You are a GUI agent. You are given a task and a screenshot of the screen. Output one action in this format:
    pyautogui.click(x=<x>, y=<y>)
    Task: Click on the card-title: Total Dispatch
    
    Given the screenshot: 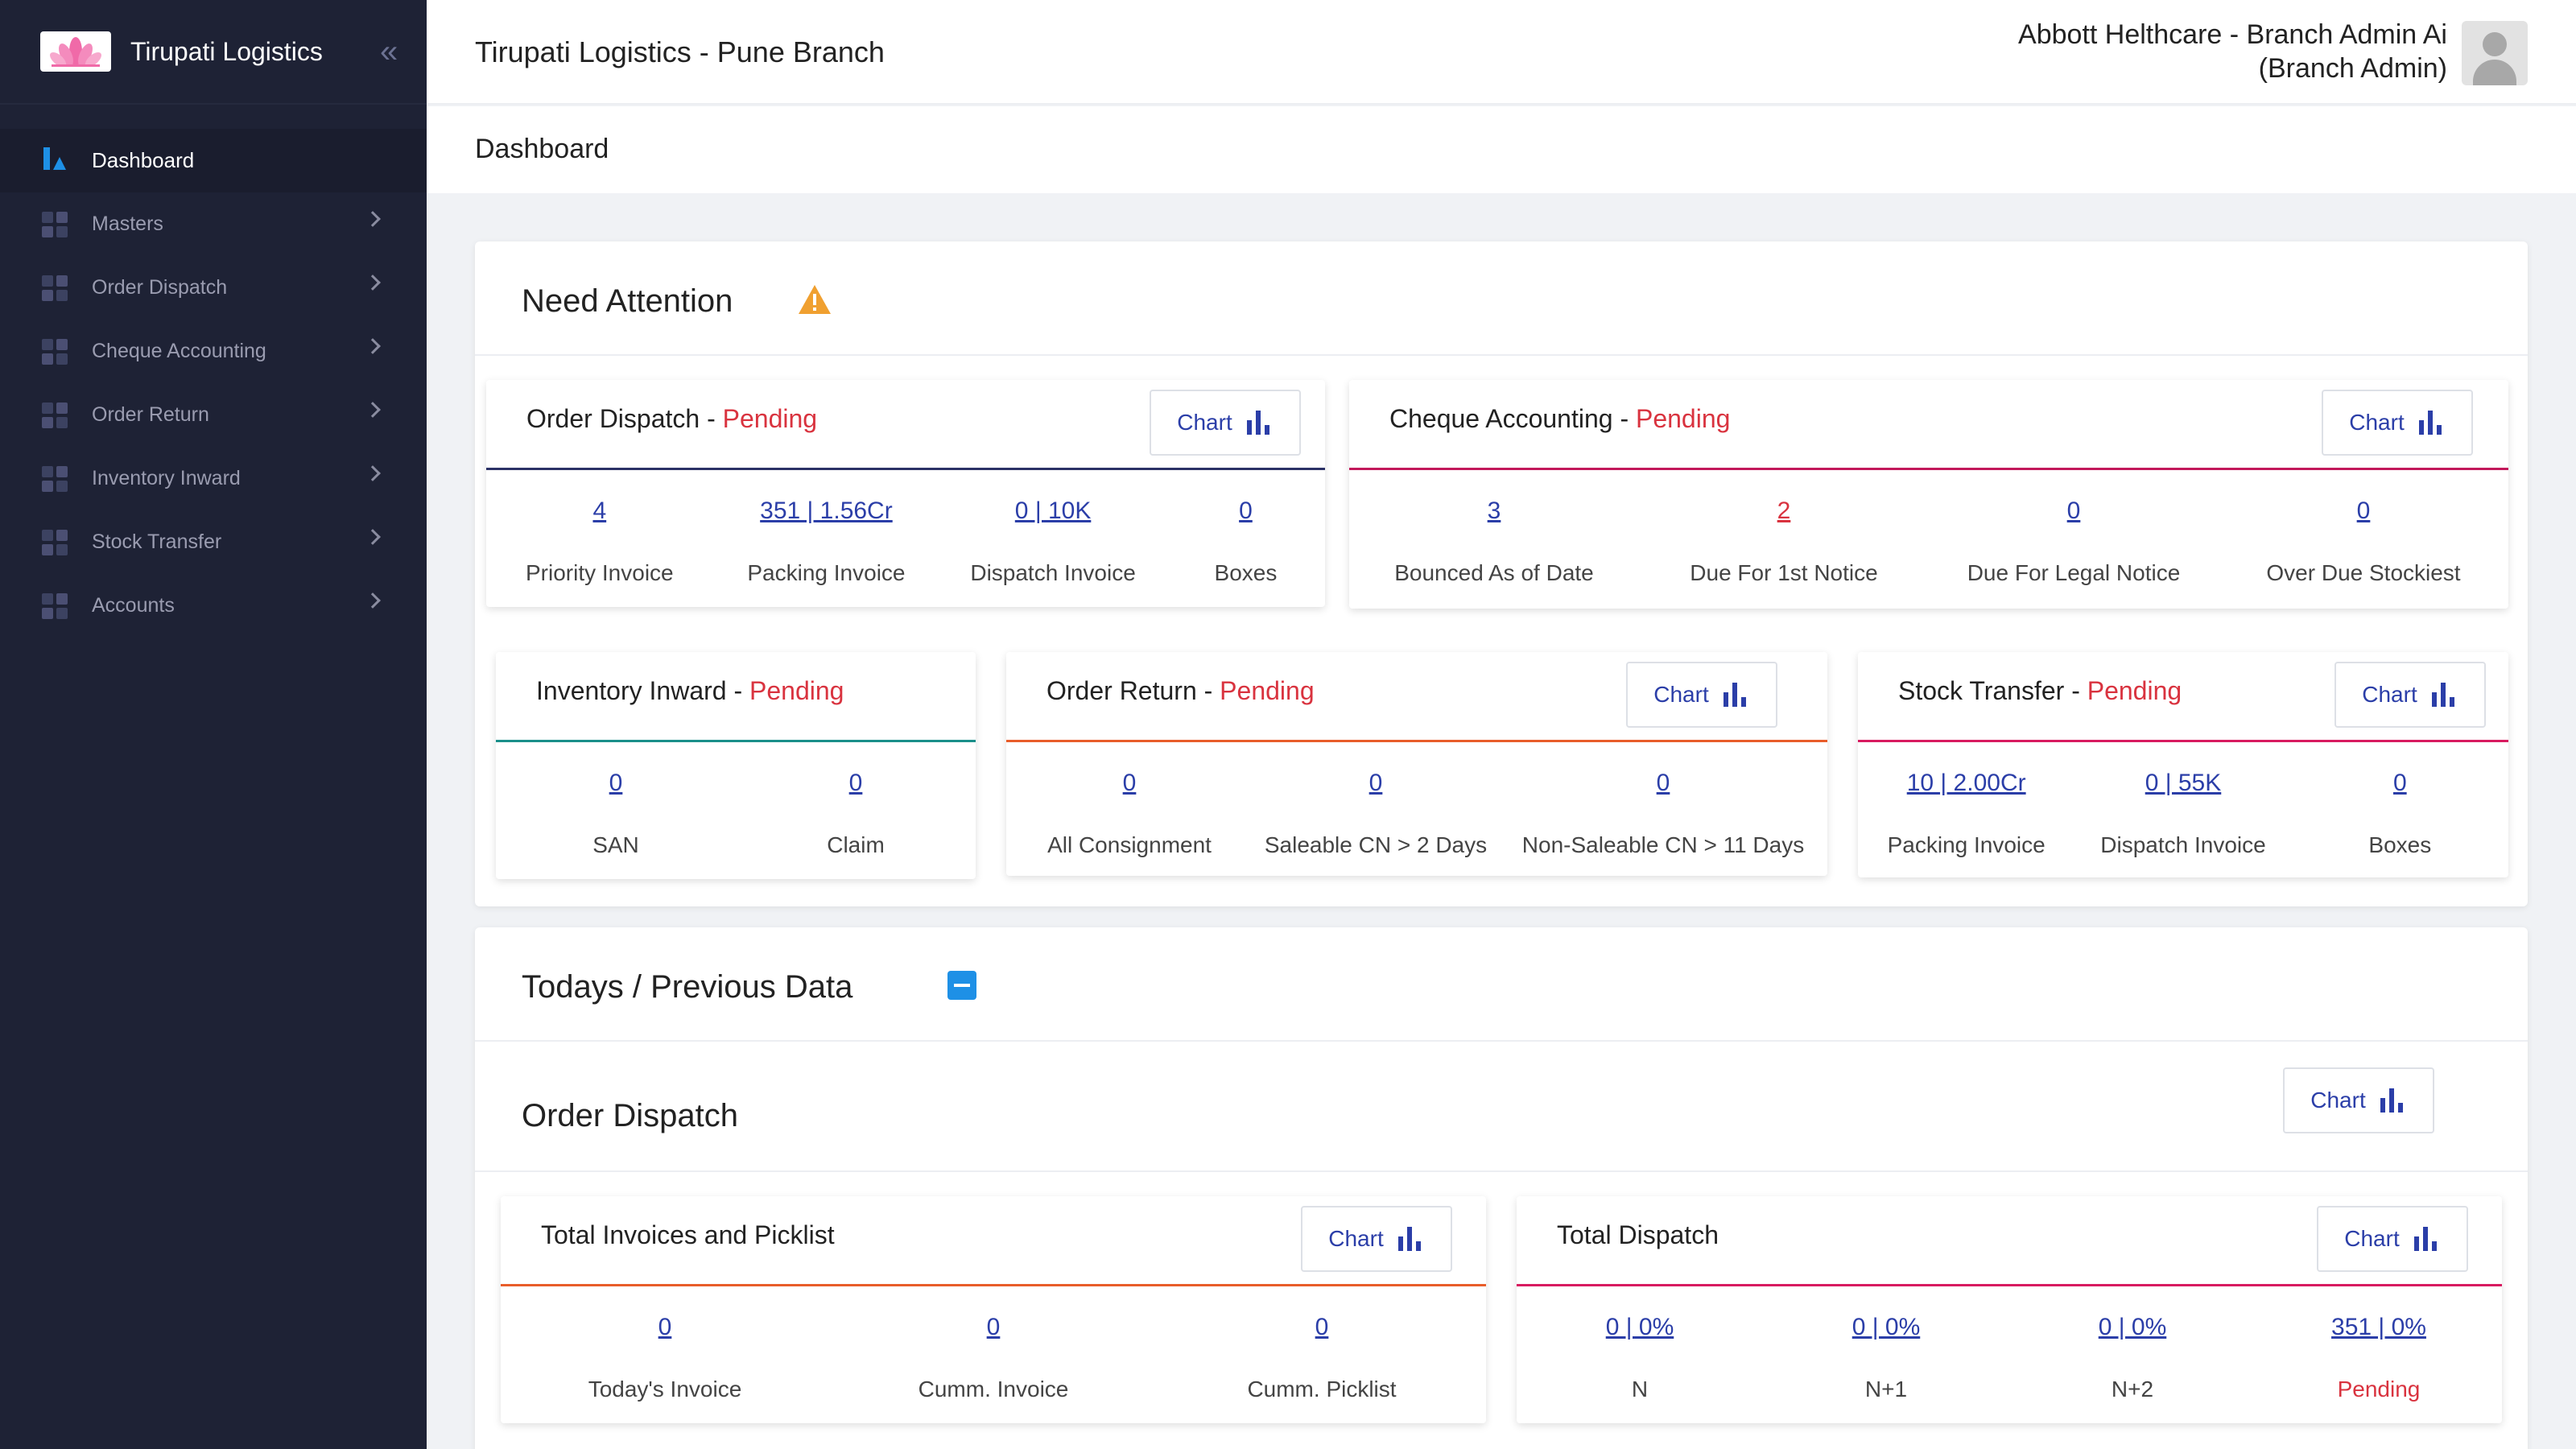 What is the action you would take?
    pyautogui.click(x=1638, y=1234)
    